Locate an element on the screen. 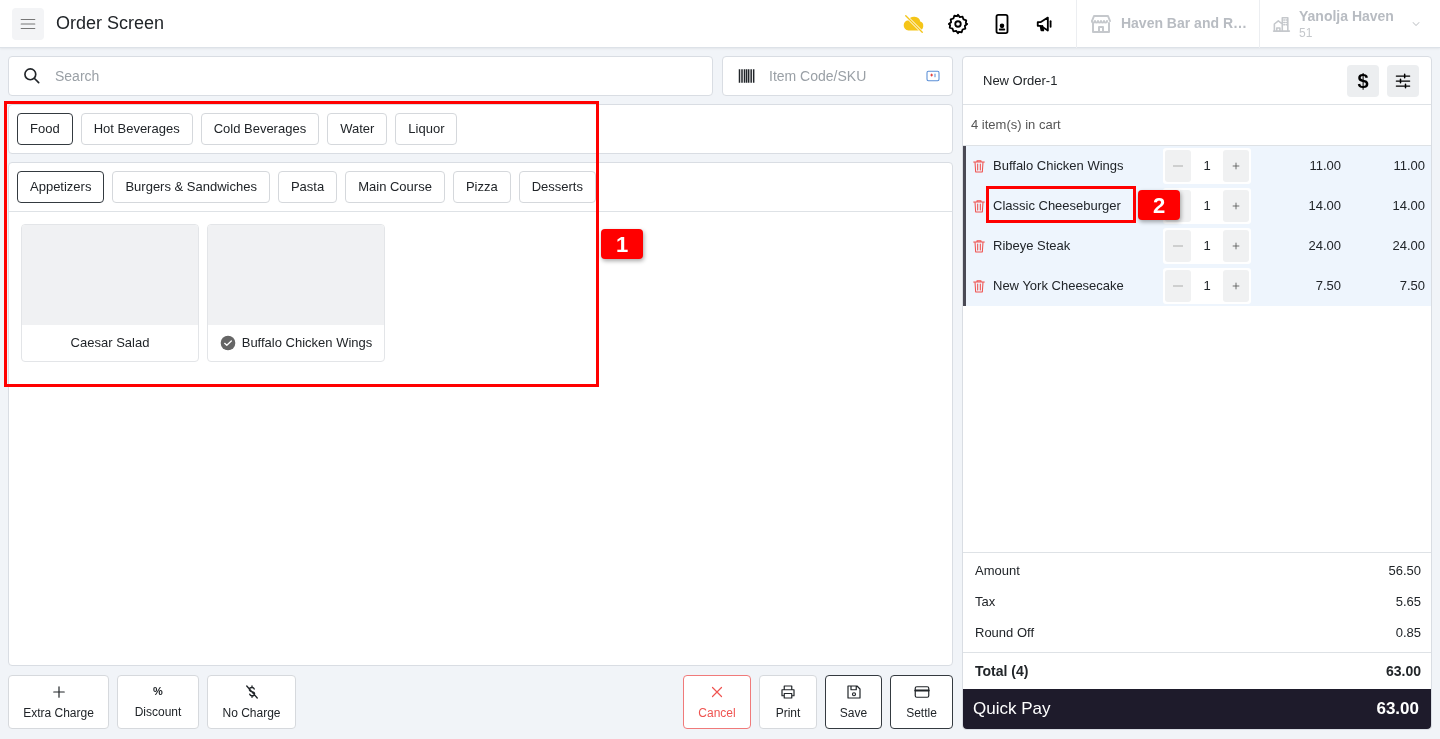 This screenshot has height=739, width=1440. item-total: 11.00 is located at coordinates (1408, 165).